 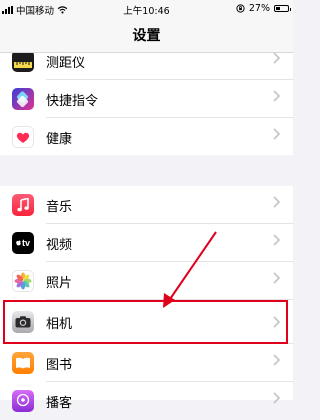 I want to click on settings-item-label: 健康, so click(x=59, y=139).